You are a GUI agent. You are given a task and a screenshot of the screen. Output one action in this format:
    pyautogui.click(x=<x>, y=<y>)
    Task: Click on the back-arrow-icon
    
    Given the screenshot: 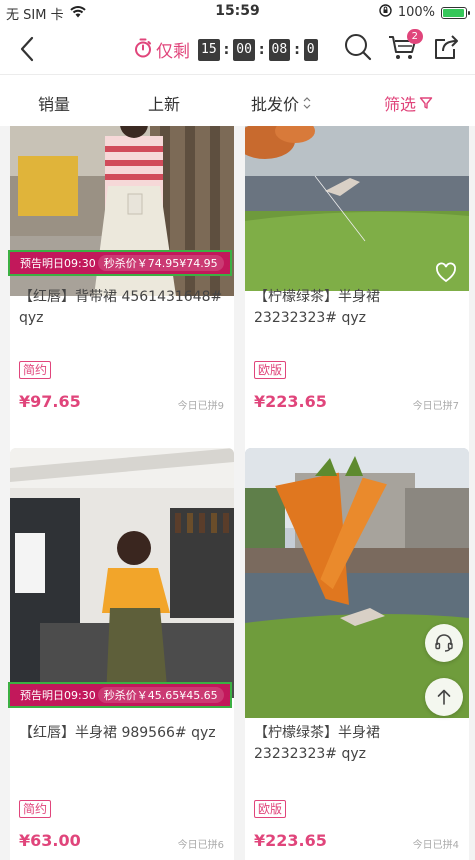 What is the action you would take?
    pyautogui.click(x=27, y=49)
    